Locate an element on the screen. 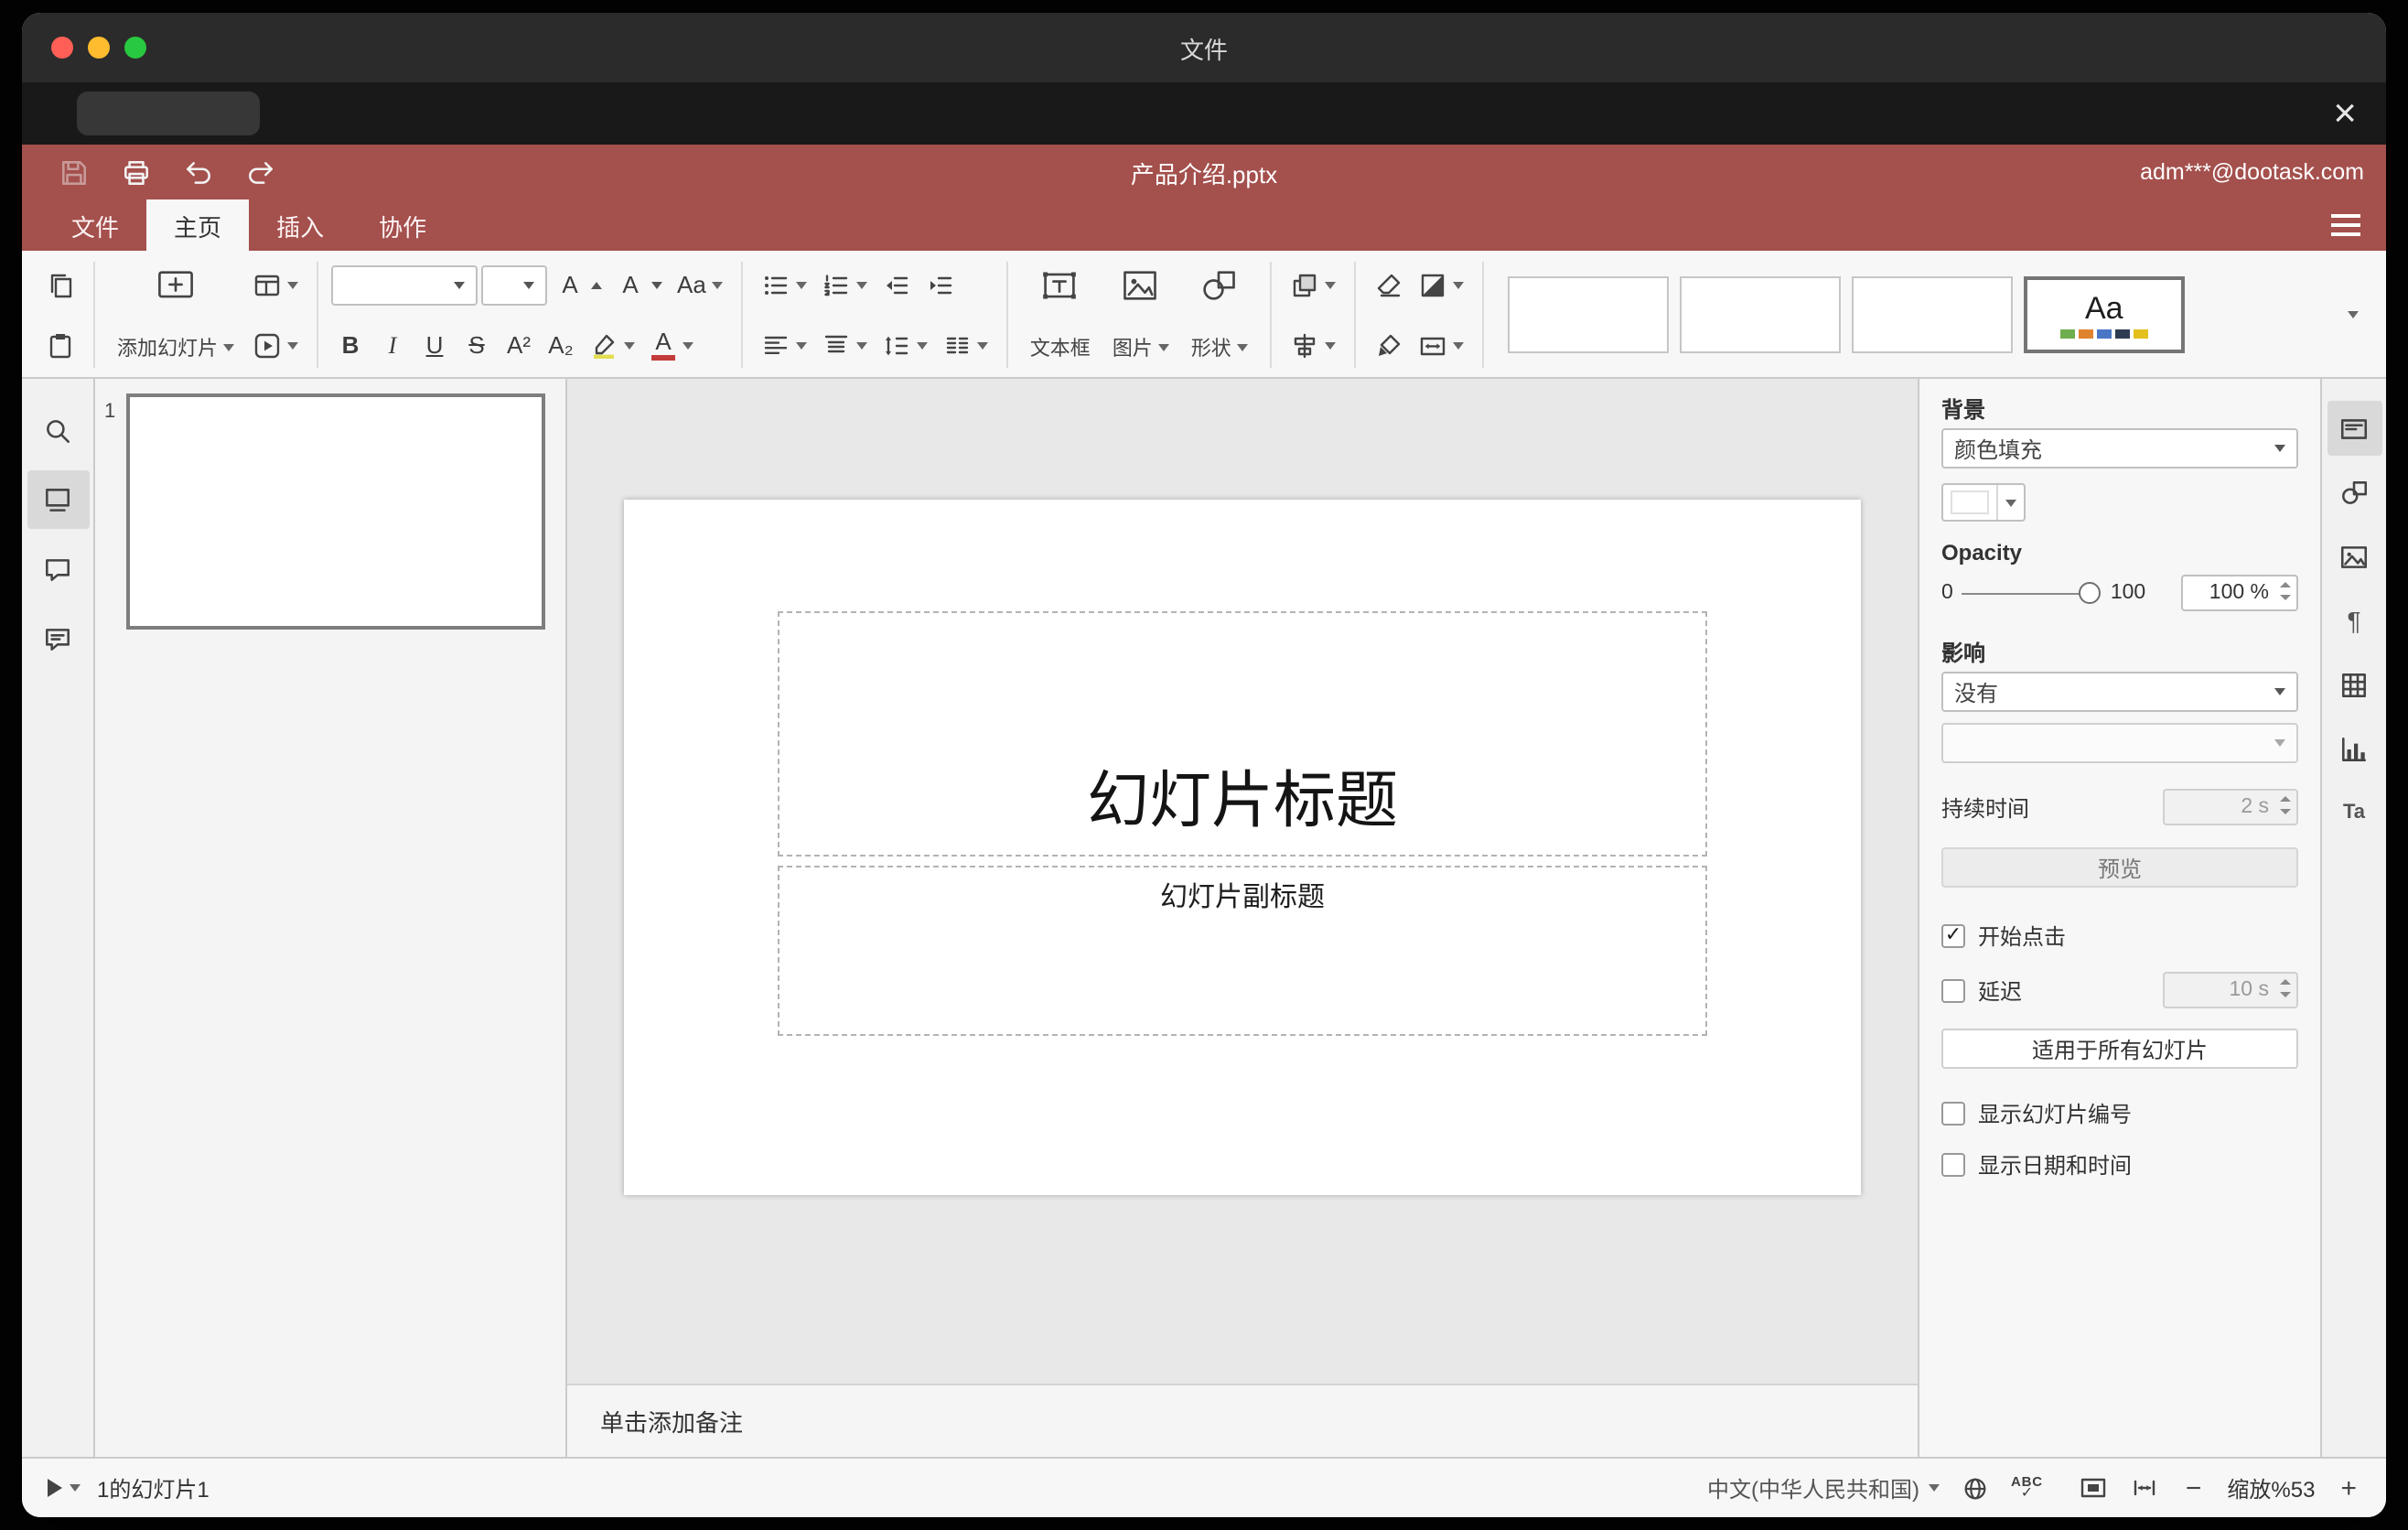 Image resolution: width=2408 pixels, height=1530 pixels. line-spacing-button is located at coordinates (904, 345).